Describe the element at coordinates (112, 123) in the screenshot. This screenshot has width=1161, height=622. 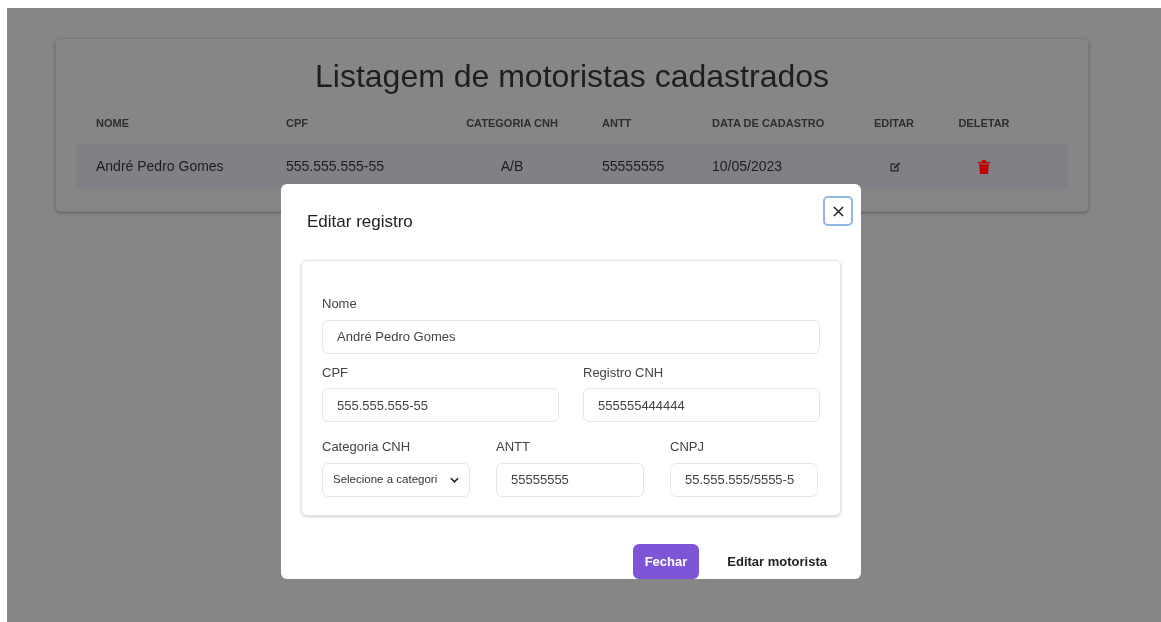
I see `column-header: NOME` at that location.